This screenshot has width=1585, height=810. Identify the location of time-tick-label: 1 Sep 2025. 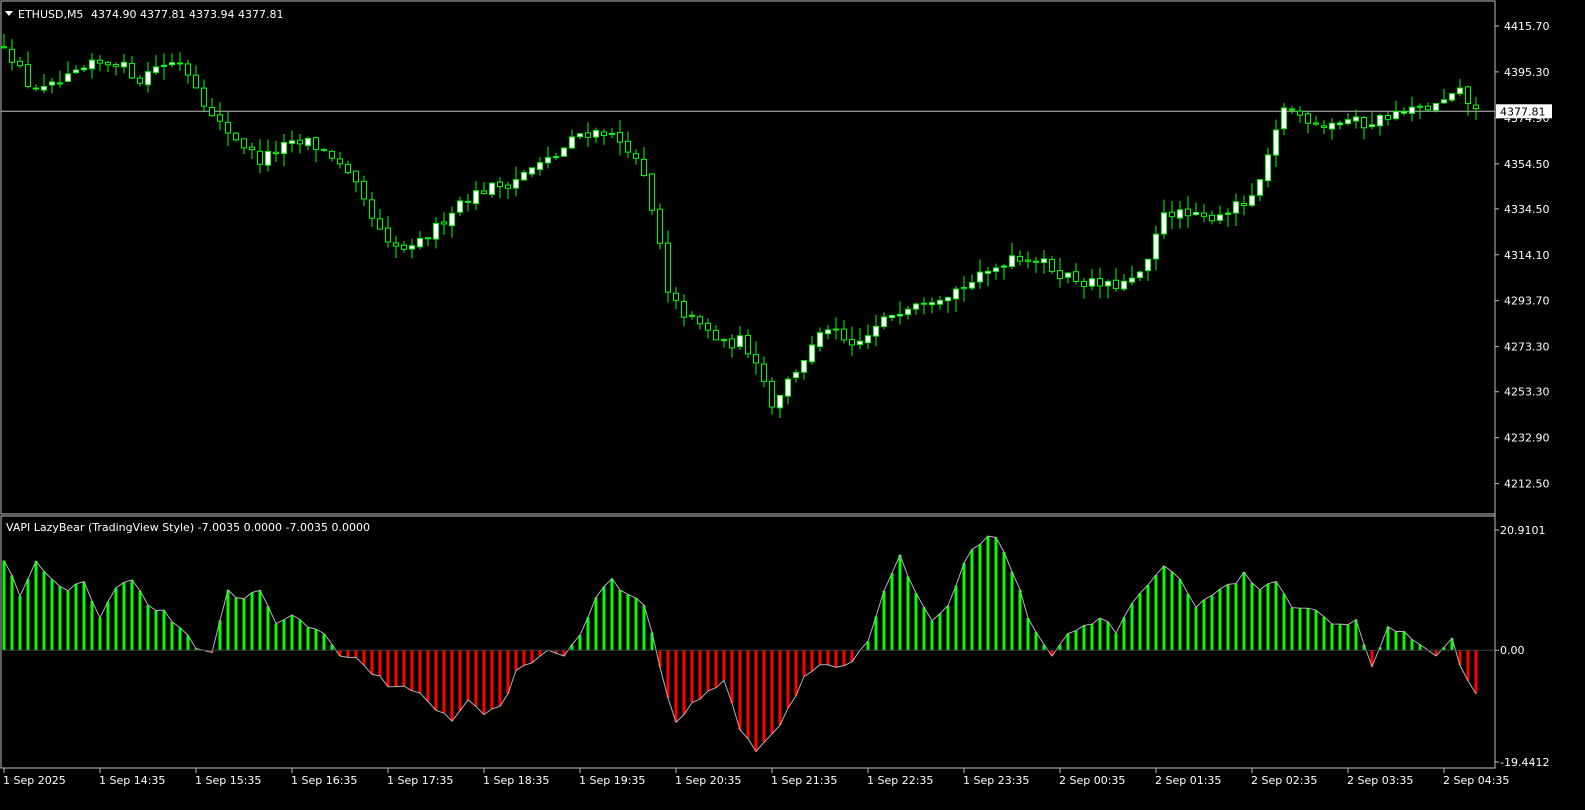
(34, 780).